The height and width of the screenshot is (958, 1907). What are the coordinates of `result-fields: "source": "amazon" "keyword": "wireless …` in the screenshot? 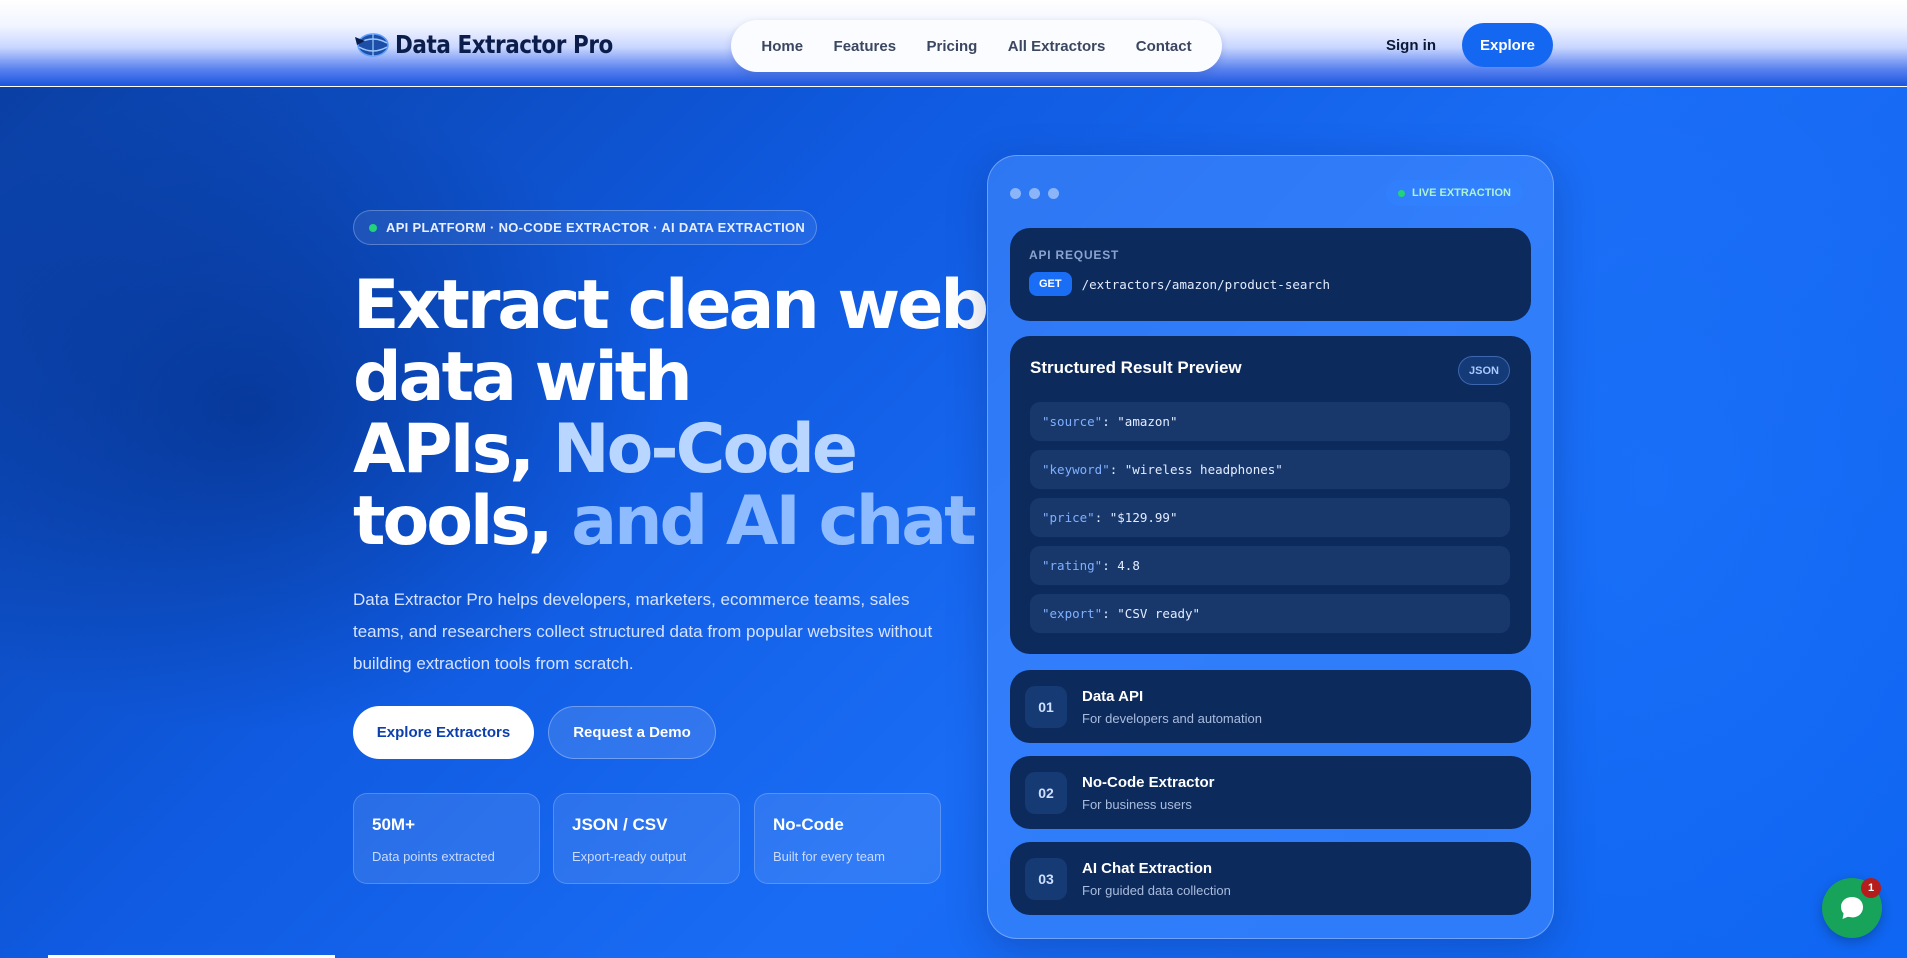 It's located at (1270, 522).